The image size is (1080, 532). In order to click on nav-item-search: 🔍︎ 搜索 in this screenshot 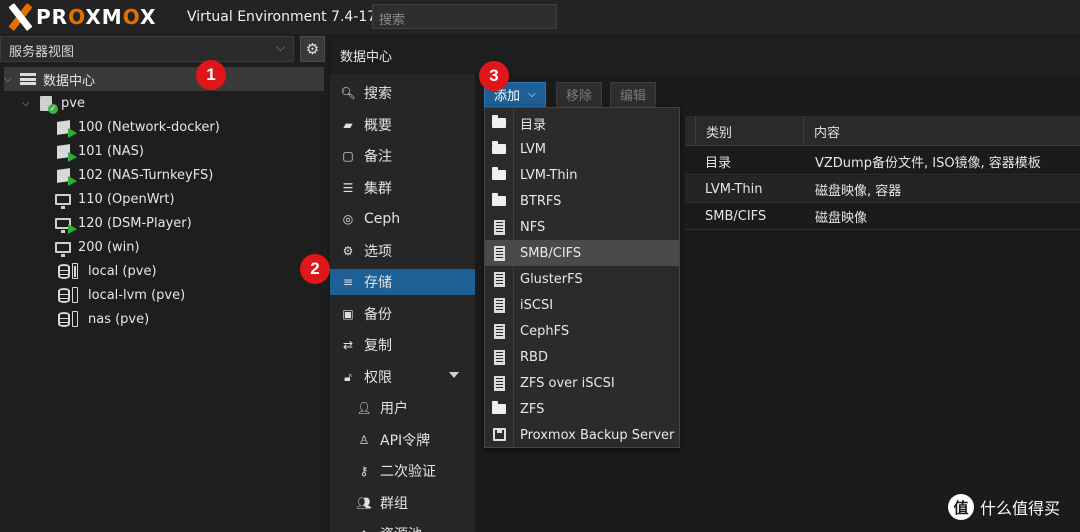, I will do `click(402, 93)`.